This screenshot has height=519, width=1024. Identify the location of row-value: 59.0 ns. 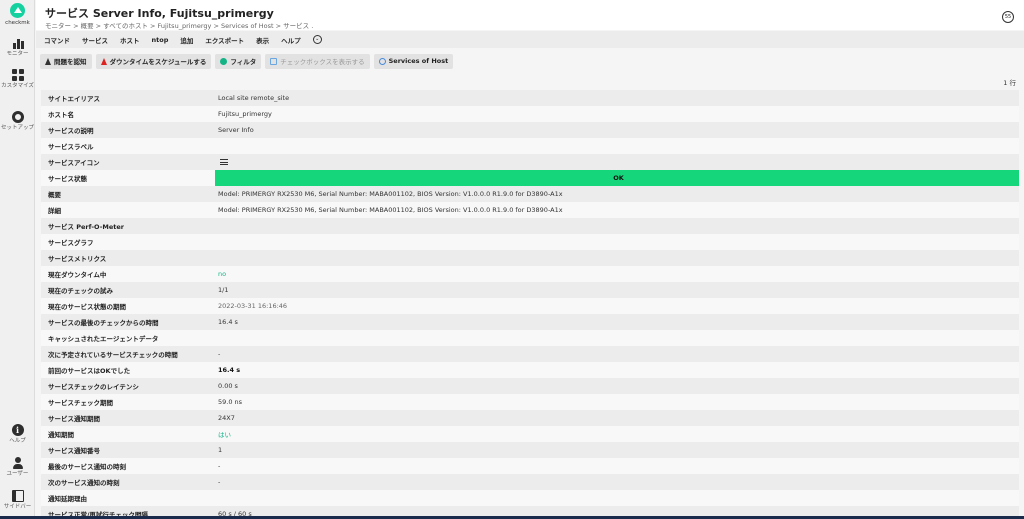
(617, 402).